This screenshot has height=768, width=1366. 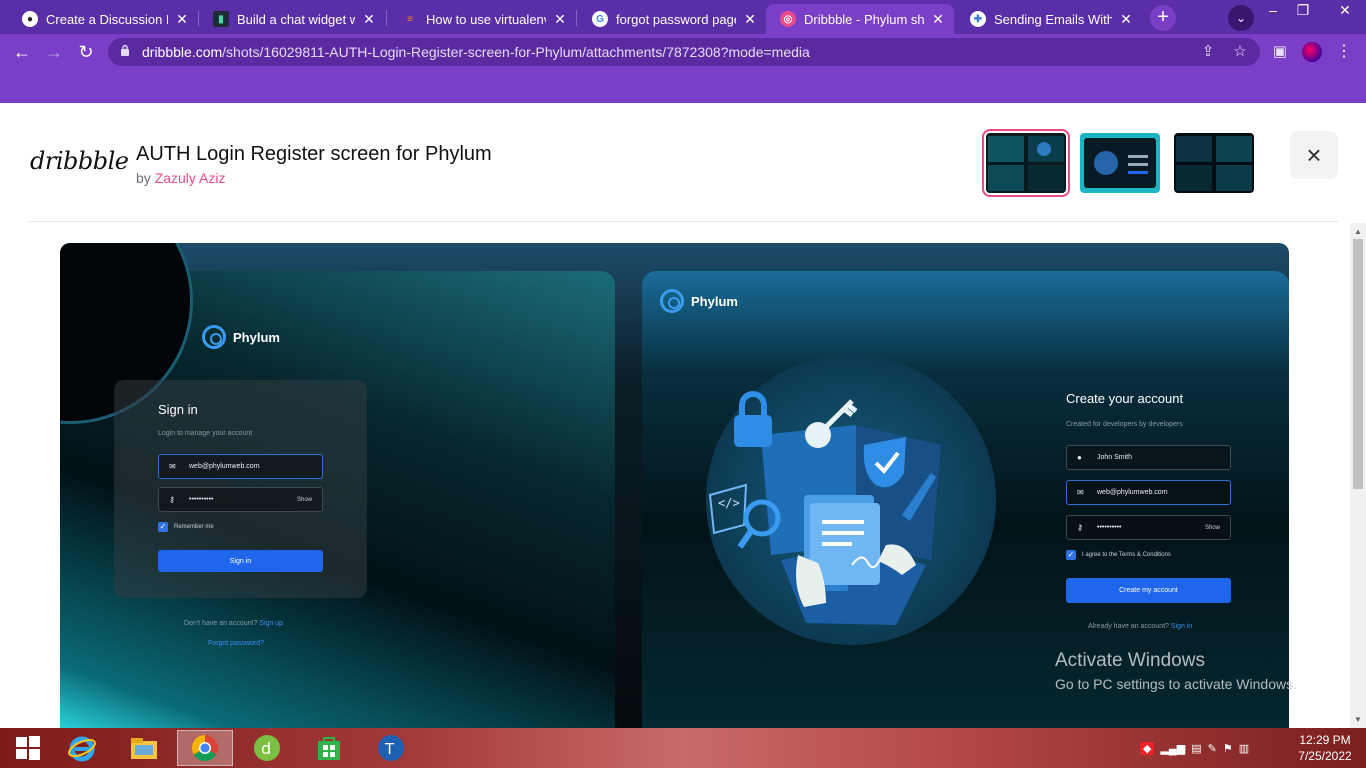 What do you see at coordinates (163, 527) in the screenshot?
I see `checkmark-icon: ✓` at bounding box center [163, 527].